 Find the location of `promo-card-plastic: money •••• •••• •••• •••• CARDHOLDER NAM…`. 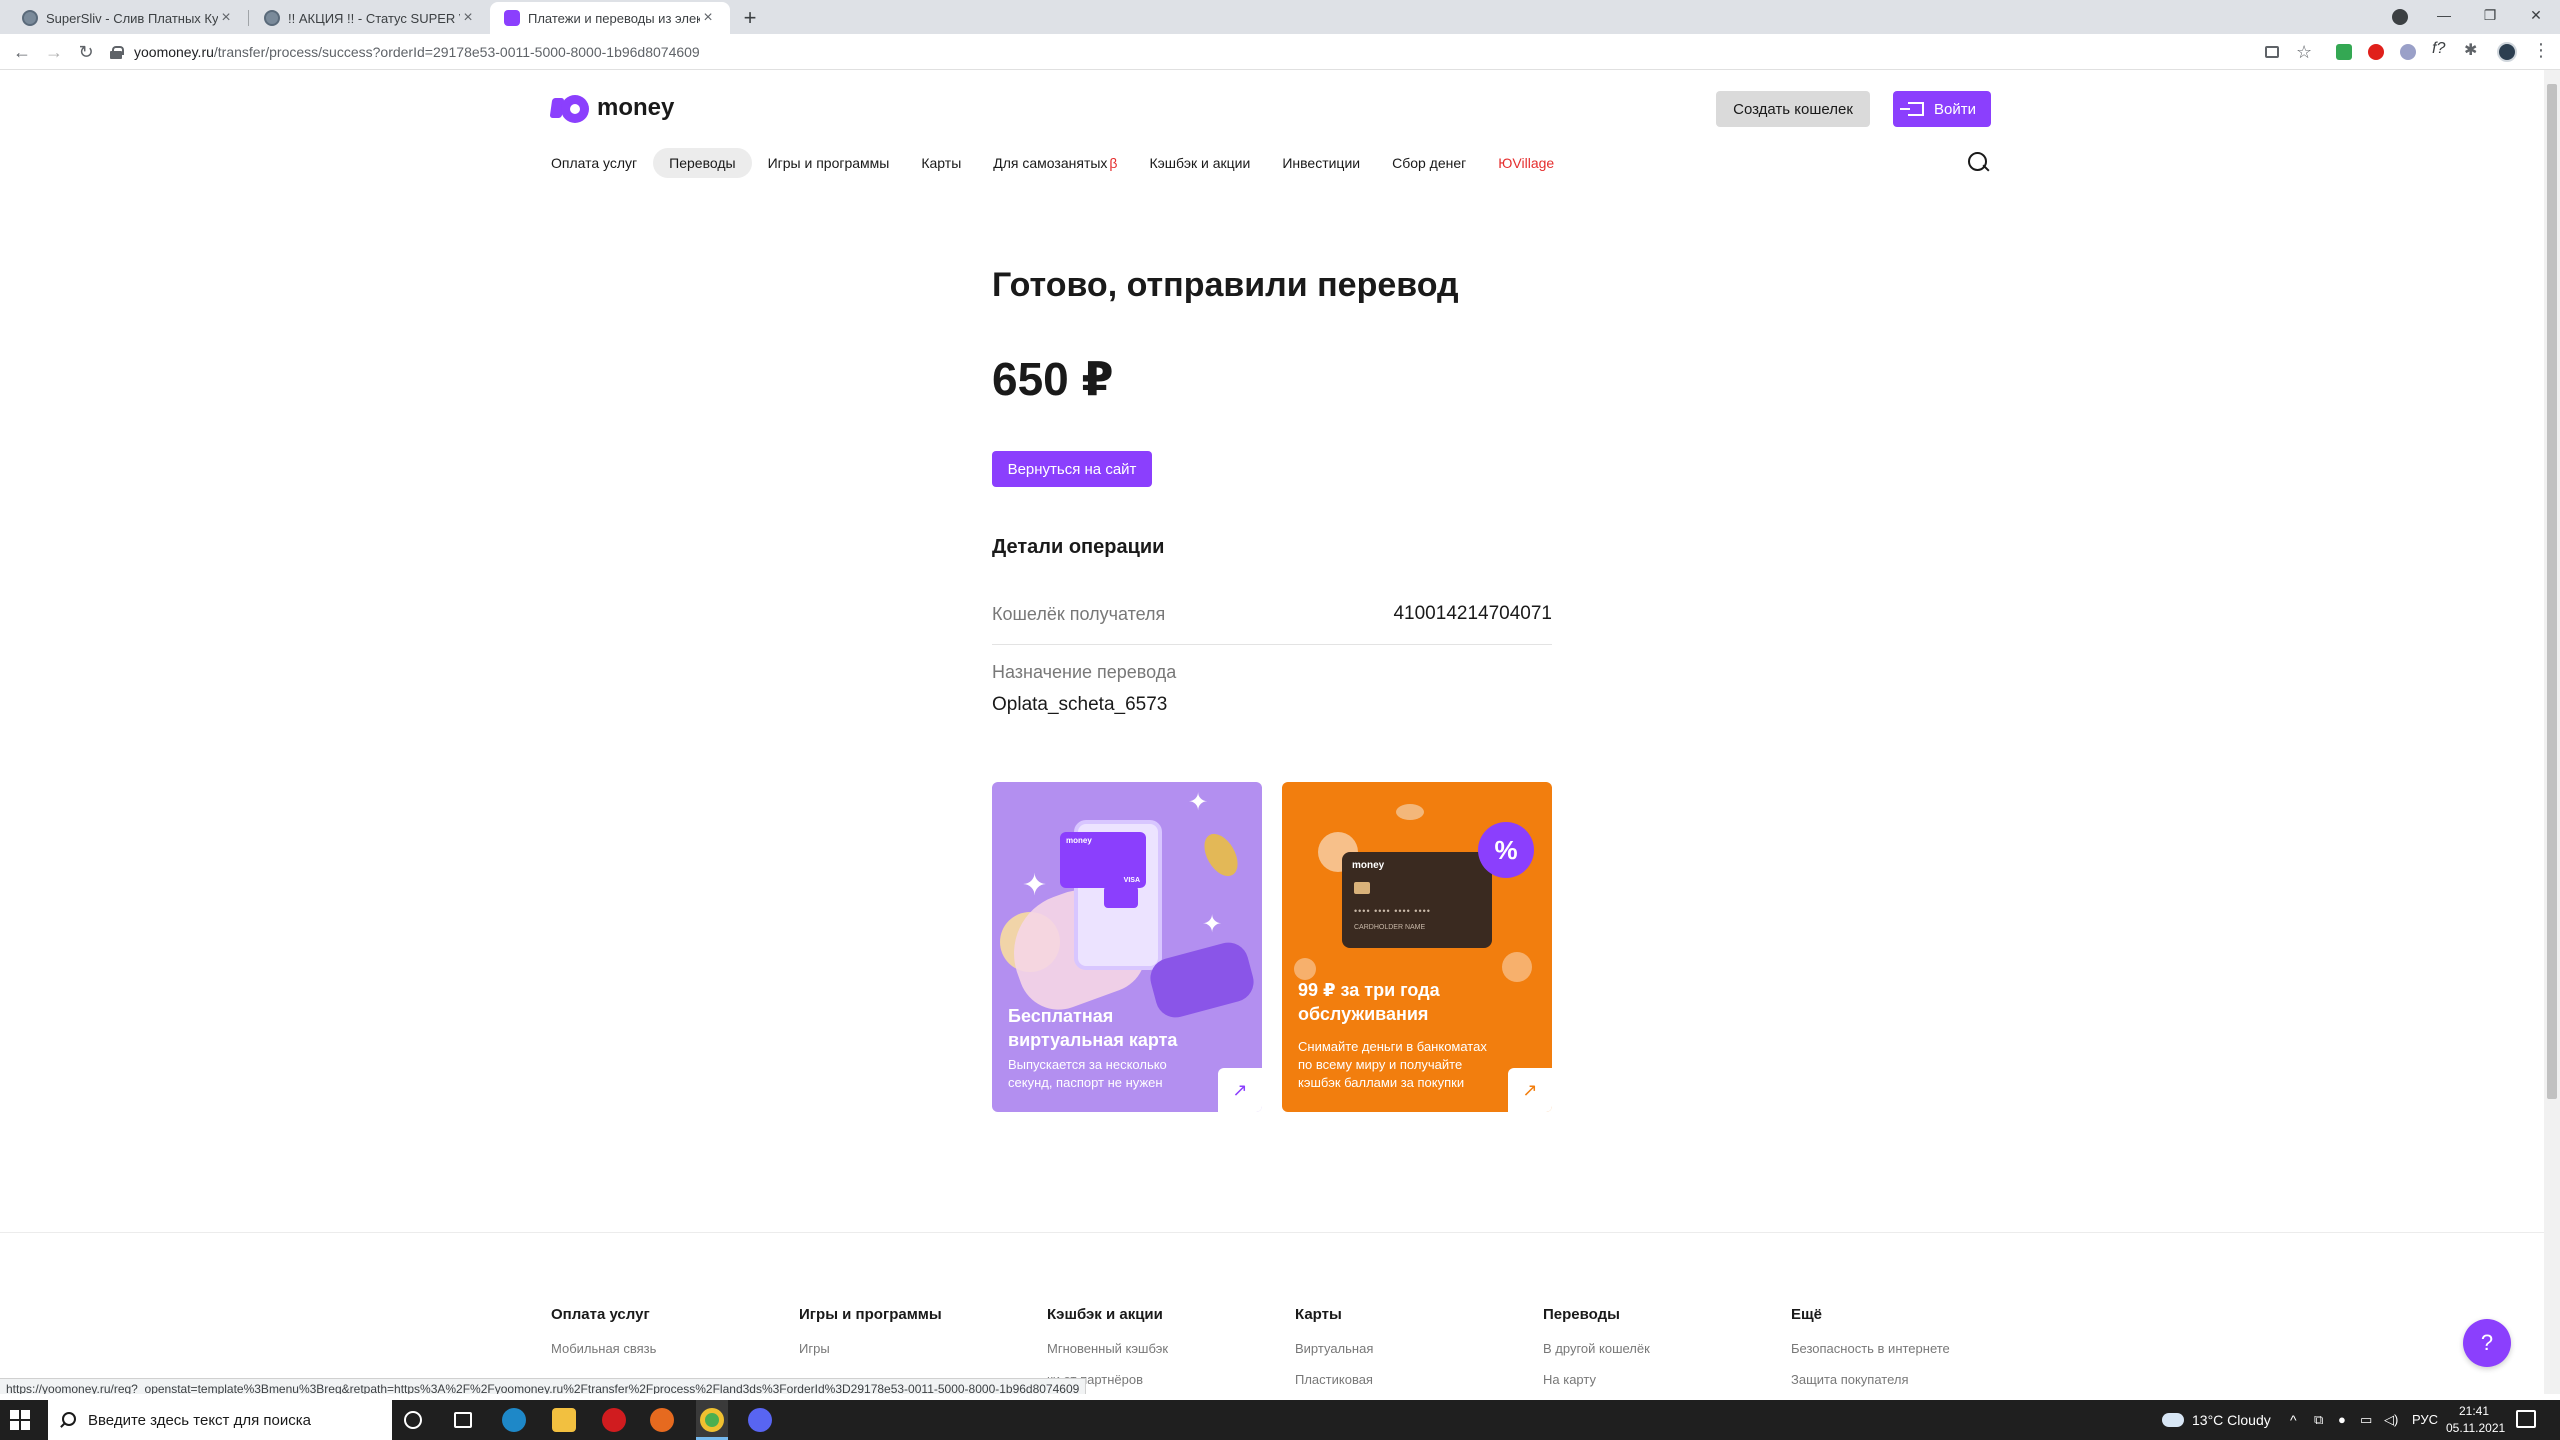

promo-card-plastic: money •••• •••• •••• •••• CARDHOLDER NAM… is located at coordinates (1417, 947).